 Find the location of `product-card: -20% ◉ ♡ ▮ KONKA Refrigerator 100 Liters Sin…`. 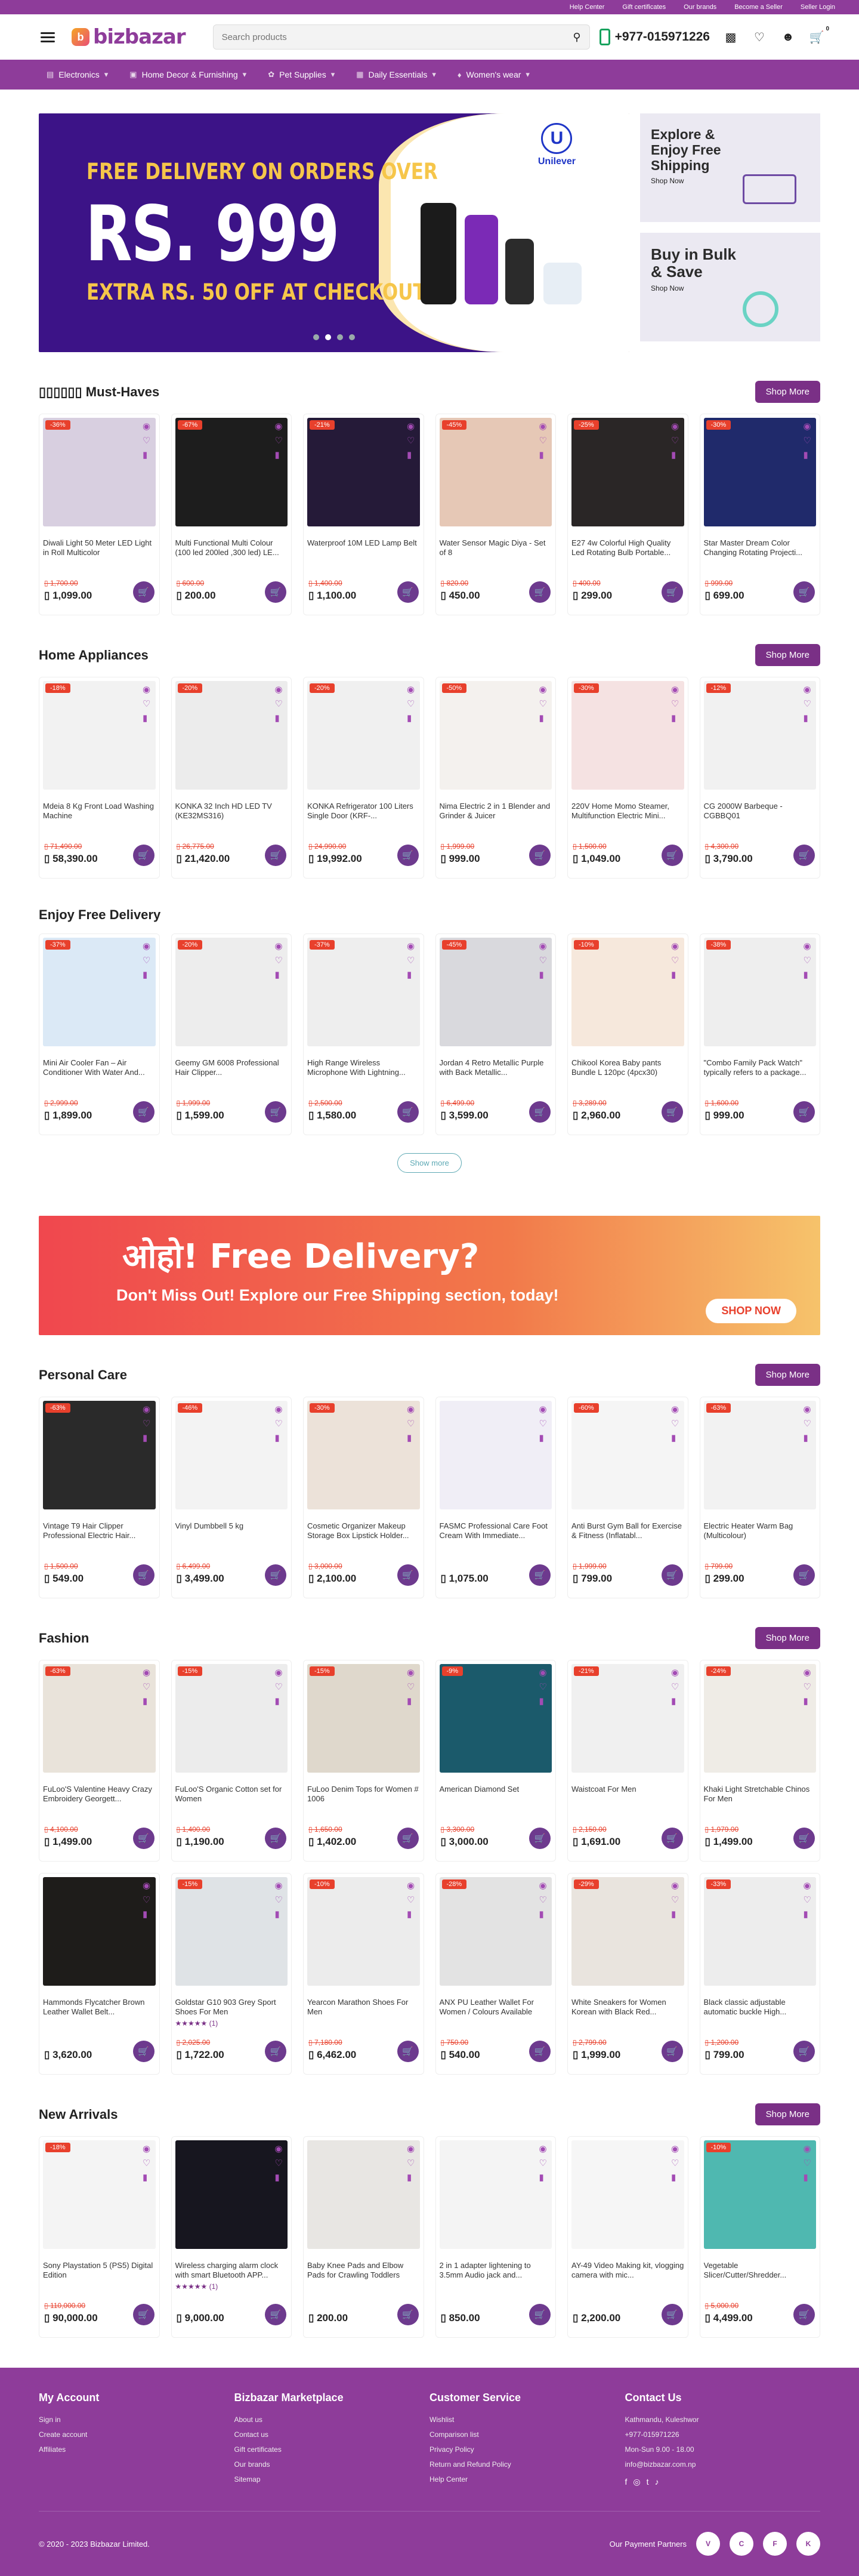

product-card: -20% ◉ ♡ ▮ KONKA Refrigerator 100 Liters Sin… is located at coordinates (363, 778).